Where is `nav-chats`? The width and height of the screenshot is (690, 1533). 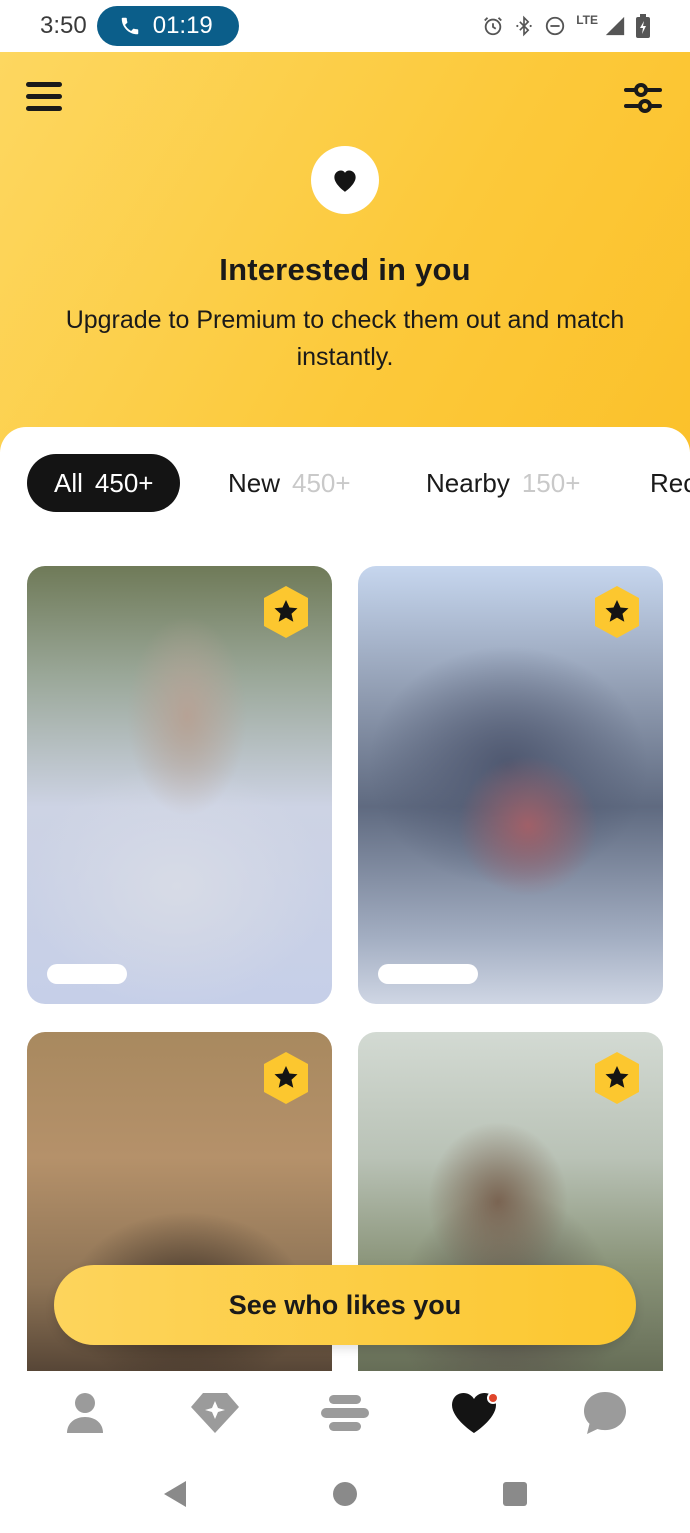
nav-chats is located at coordinates (605, 1413).